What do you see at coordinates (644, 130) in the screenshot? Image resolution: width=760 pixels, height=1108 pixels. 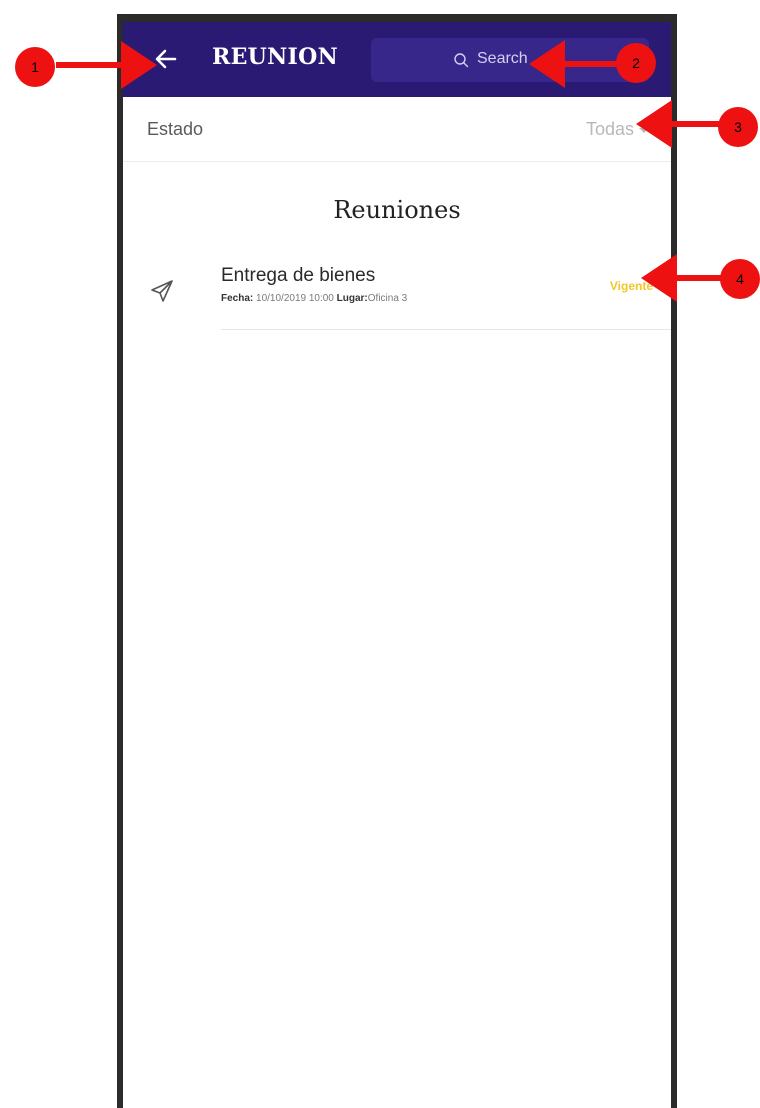 I see `caret-down-icon` at bounding box center [644, 130].